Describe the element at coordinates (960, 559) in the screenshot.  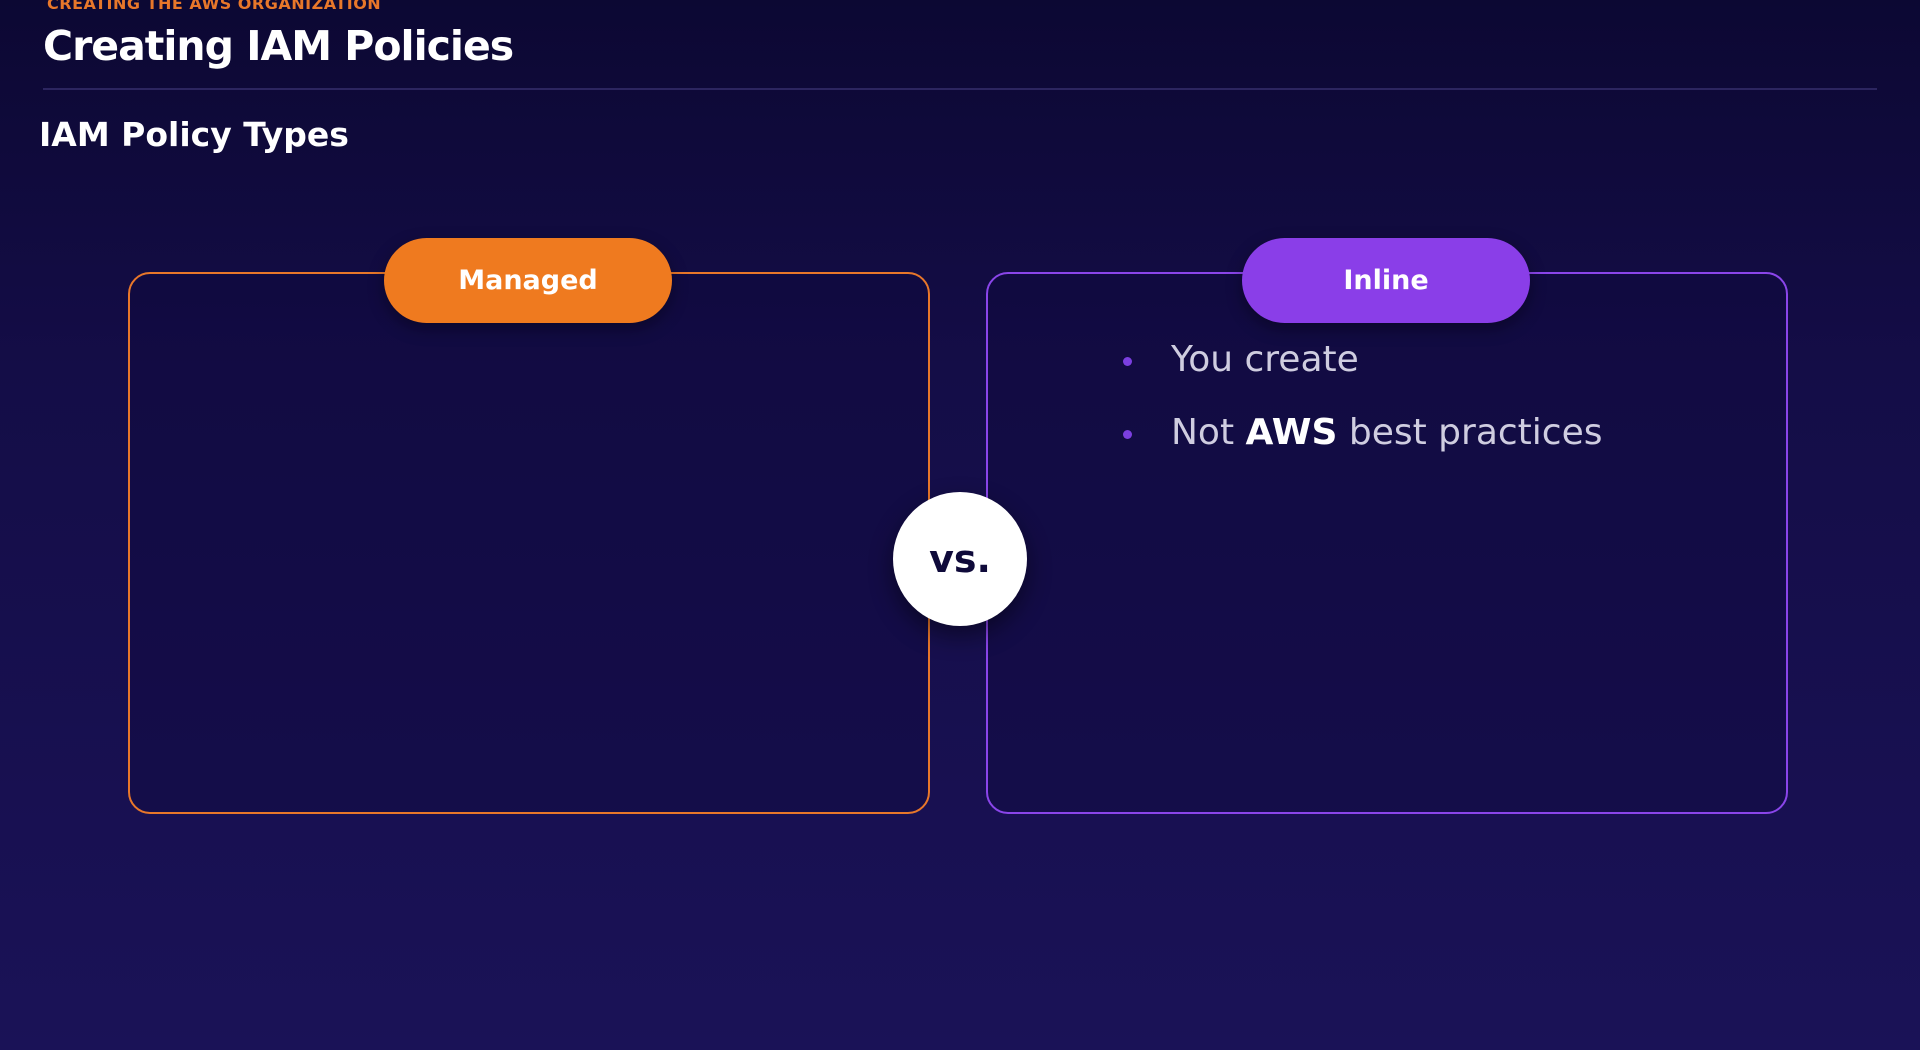
I see `vs-badge: vs.` at that location.